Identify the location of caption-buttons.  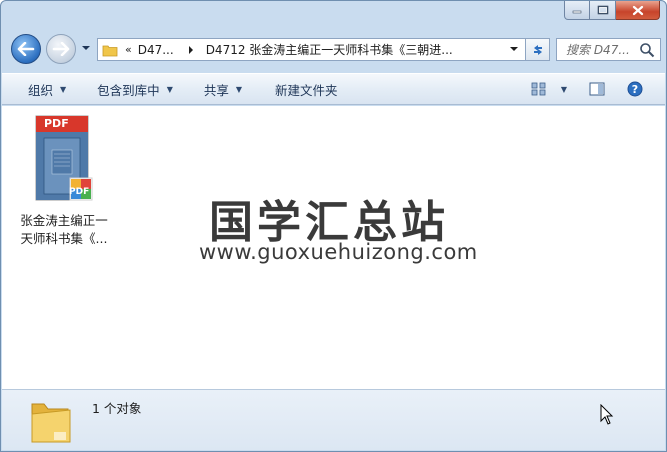
(612, 10).